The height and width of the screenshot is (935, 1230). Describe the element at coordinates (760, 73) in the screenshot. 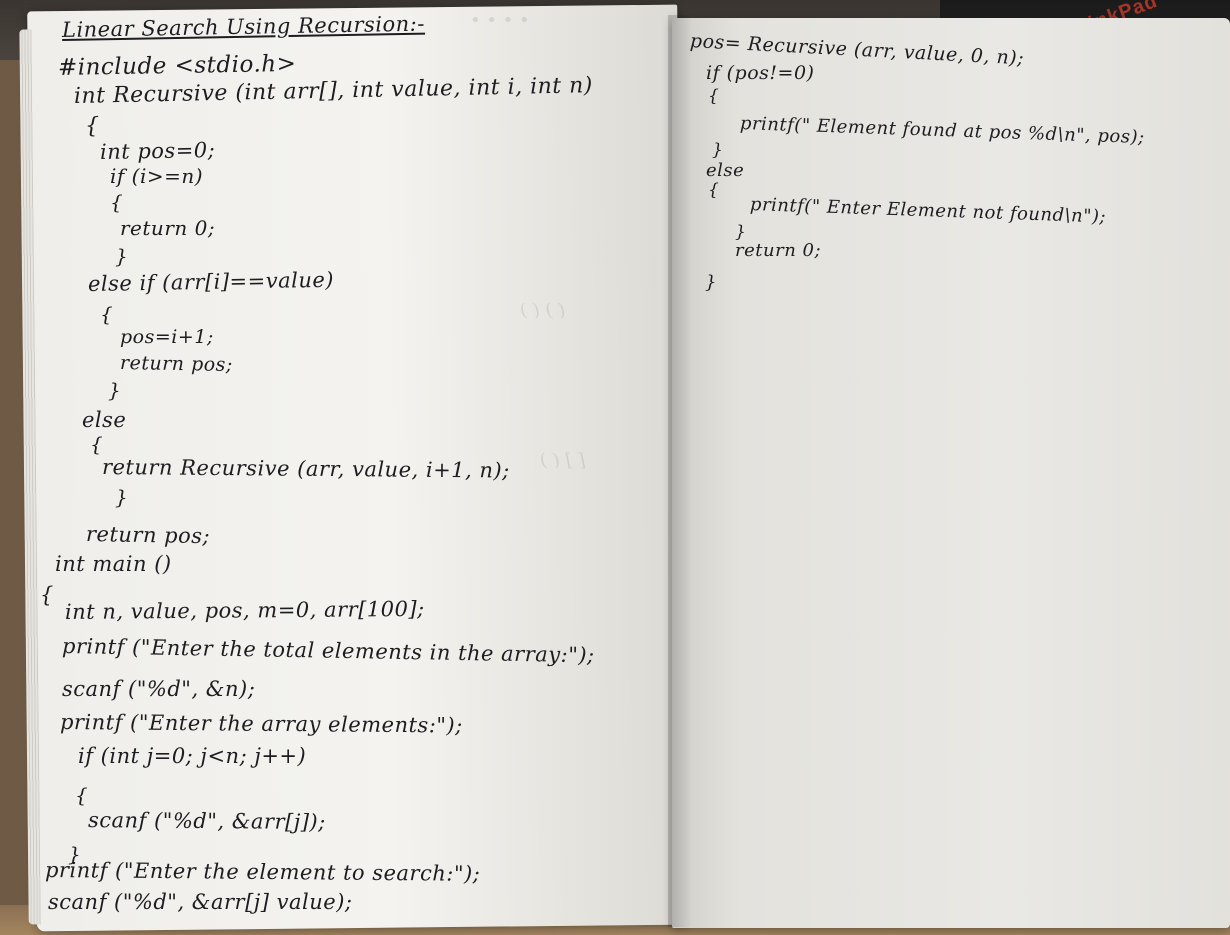

I see `handwritten-code-line: if (pos!=0)` at that location.